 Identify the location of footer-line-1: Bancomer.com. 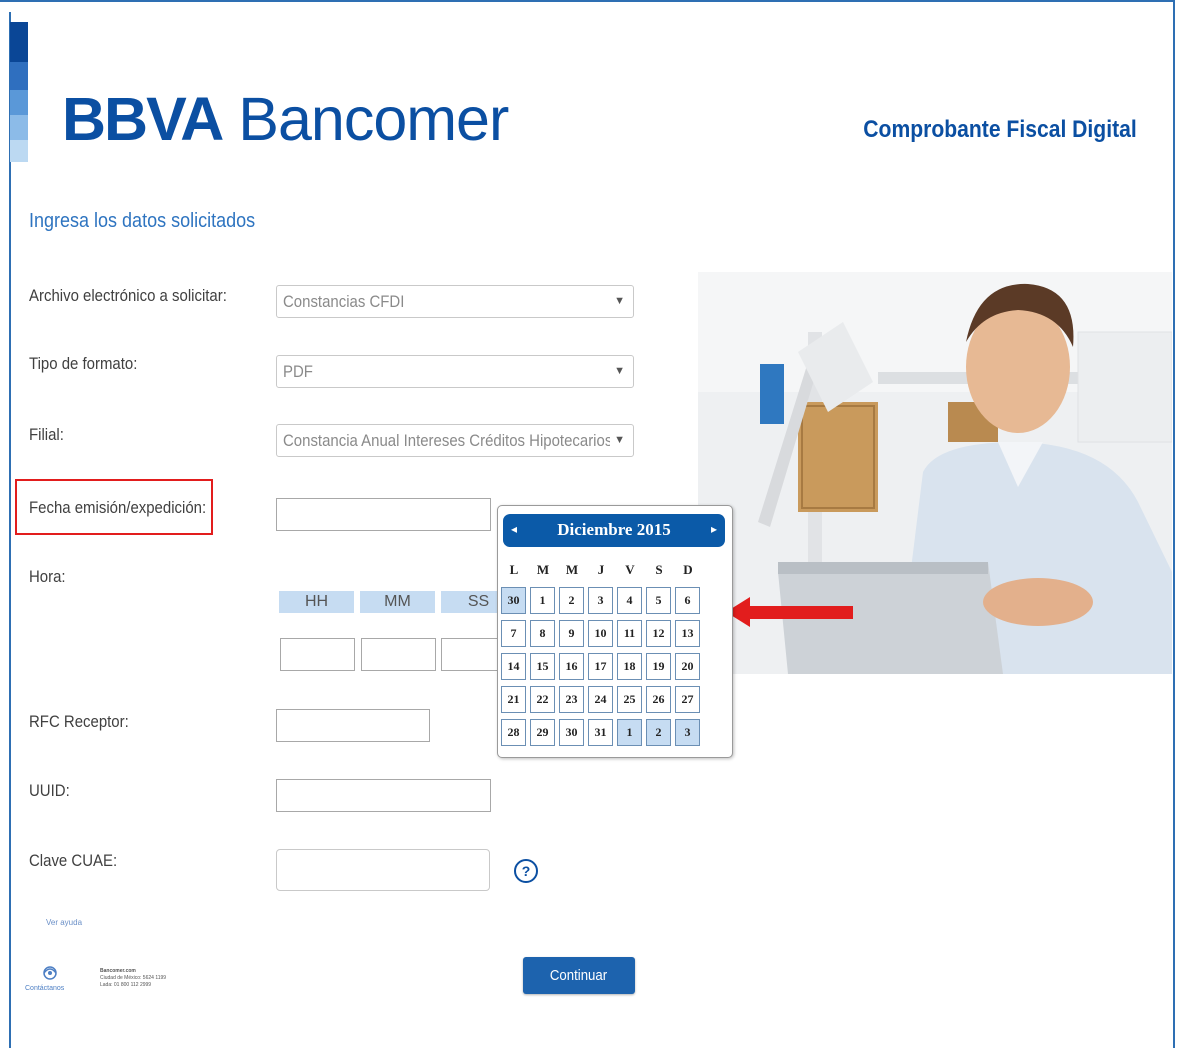
(118, 971).